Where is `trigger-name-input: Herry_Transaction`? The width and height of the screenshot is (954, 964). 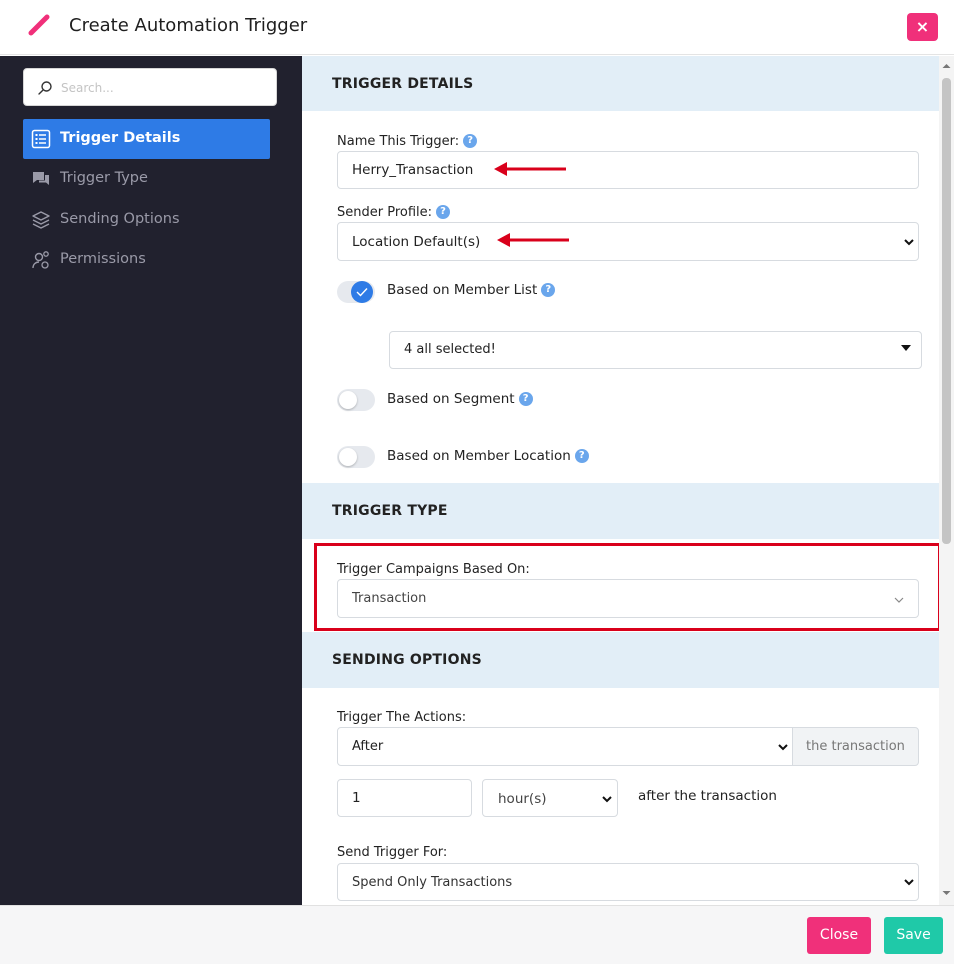 trigger-name-input: Herry_Transaction is located at coordinates (628, 170).